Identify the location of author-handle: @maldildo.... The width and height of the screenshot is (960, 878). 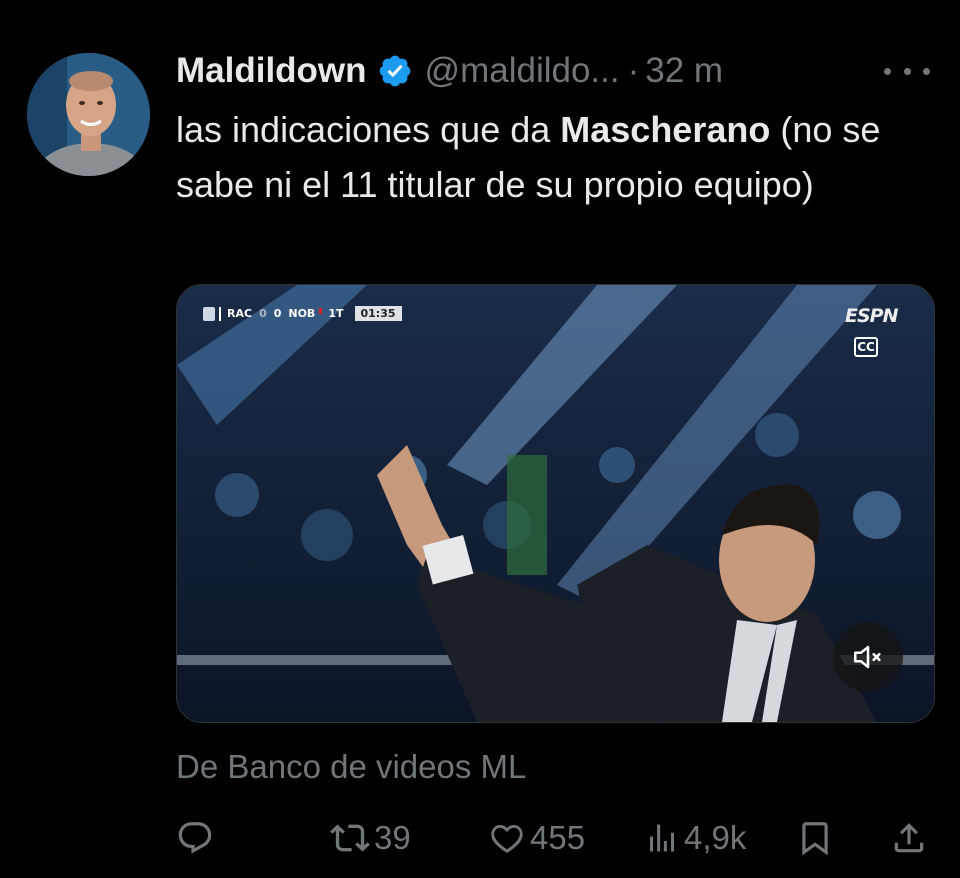
(522, 71).